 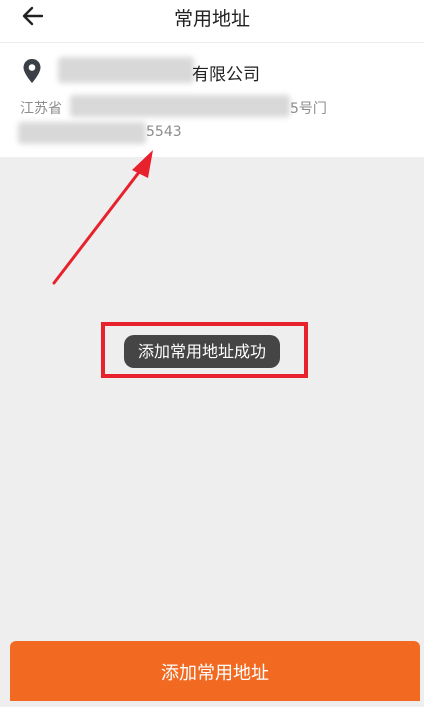 I want to click on add-common-address-button: 添加常用地址, so click(x=215, y=671).